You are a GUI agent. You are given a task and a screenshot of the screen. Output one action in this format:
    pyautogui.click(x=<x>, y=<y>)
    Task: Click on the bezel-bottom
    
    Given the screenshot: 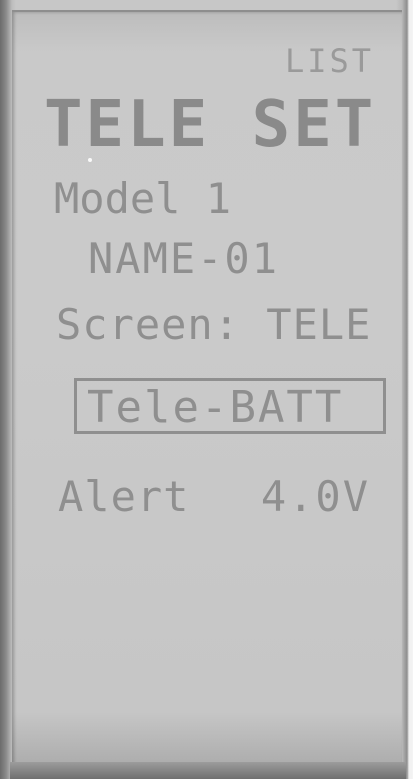 What is the action you would take?
    pyautogui.click(x=208, y=770)
    